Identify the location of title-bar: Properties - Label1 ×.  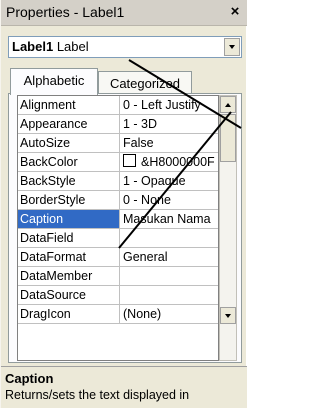
(124, 13).